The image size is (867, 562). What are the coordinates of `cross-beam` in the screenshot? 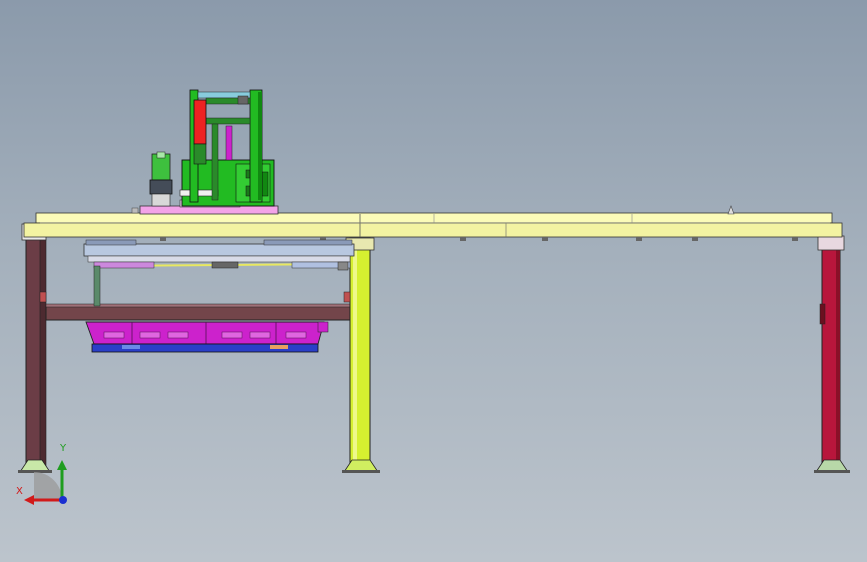 It's located at (199, 312).